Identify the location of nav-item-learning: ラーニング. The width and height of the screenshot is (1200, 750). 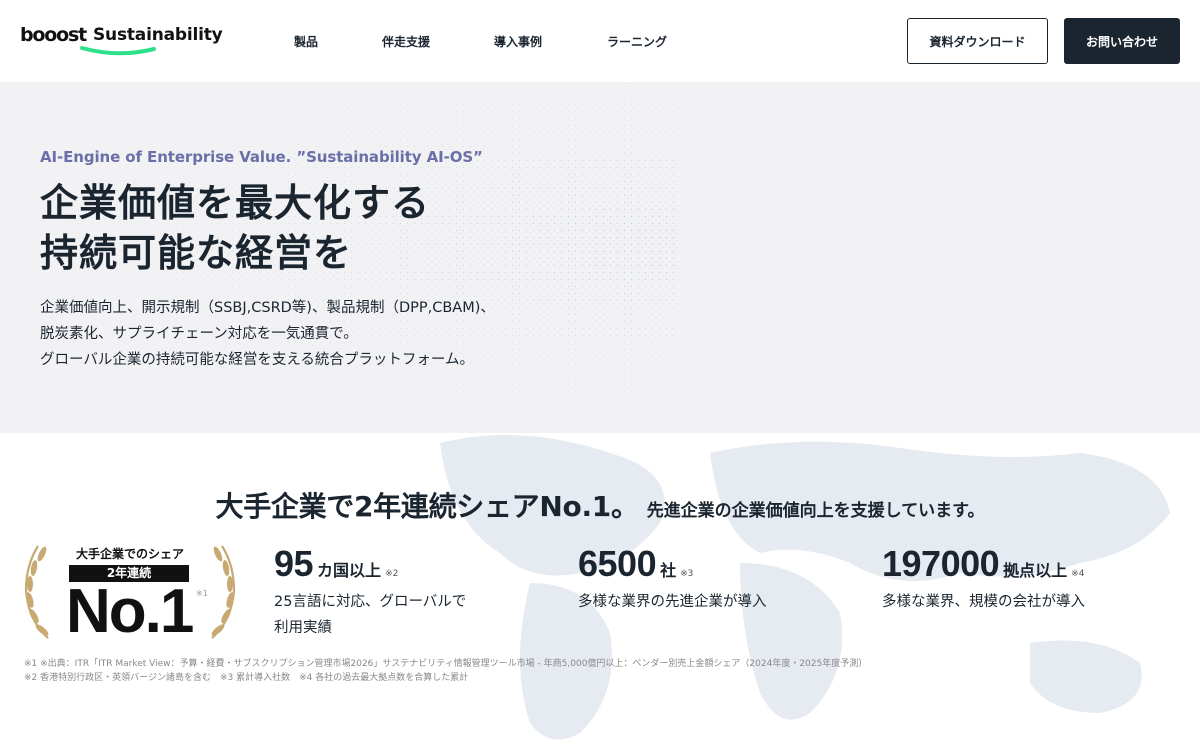
(637, 41).